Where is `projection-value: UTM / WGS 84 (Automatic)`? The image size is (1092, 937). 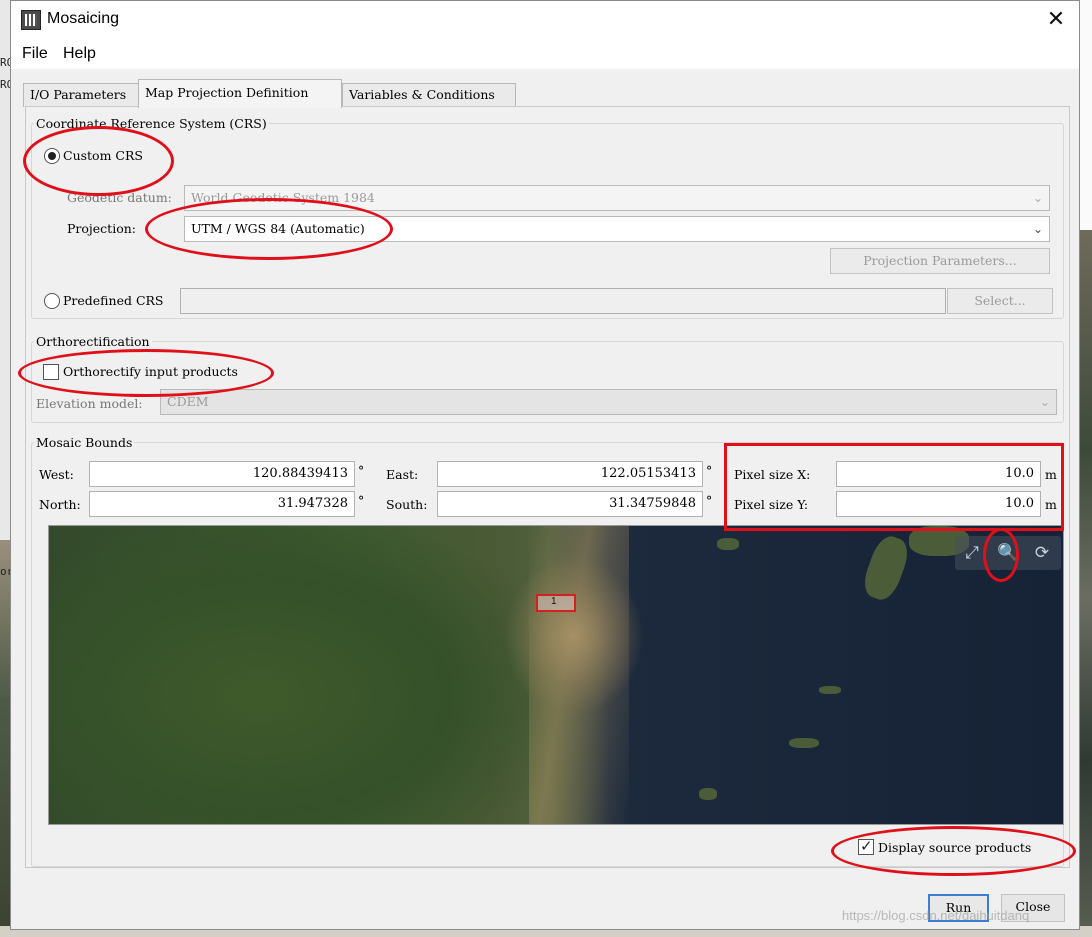 projection-value: UTM / WGS 84 (Automatic) is located at coordinates (278, 228).